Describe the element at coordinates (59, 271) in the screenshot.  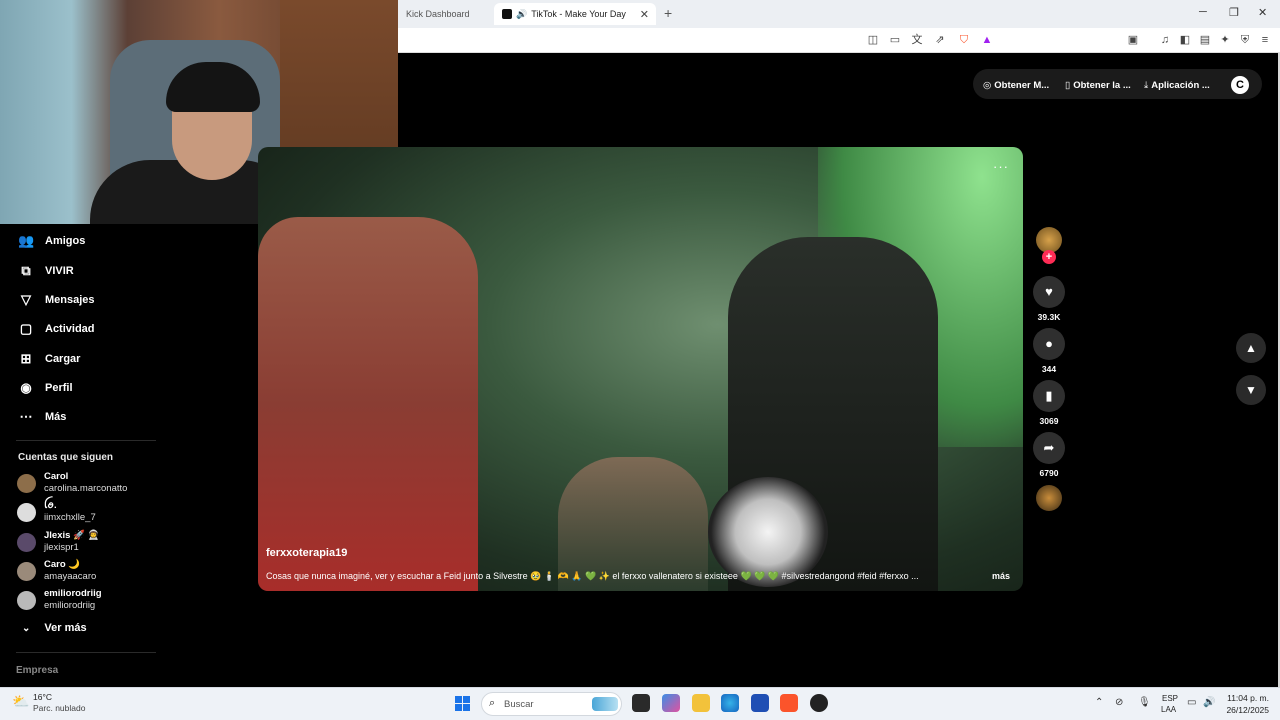
I see `nav-label: VIVIR` at that location.